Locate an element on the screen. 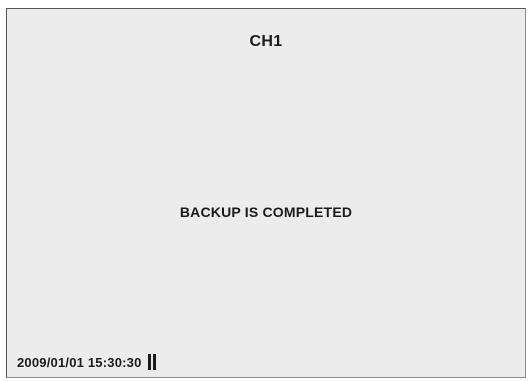 This screenshot has width=529, height=381. channel-title: CH1 is located at coordinates (266, 41).